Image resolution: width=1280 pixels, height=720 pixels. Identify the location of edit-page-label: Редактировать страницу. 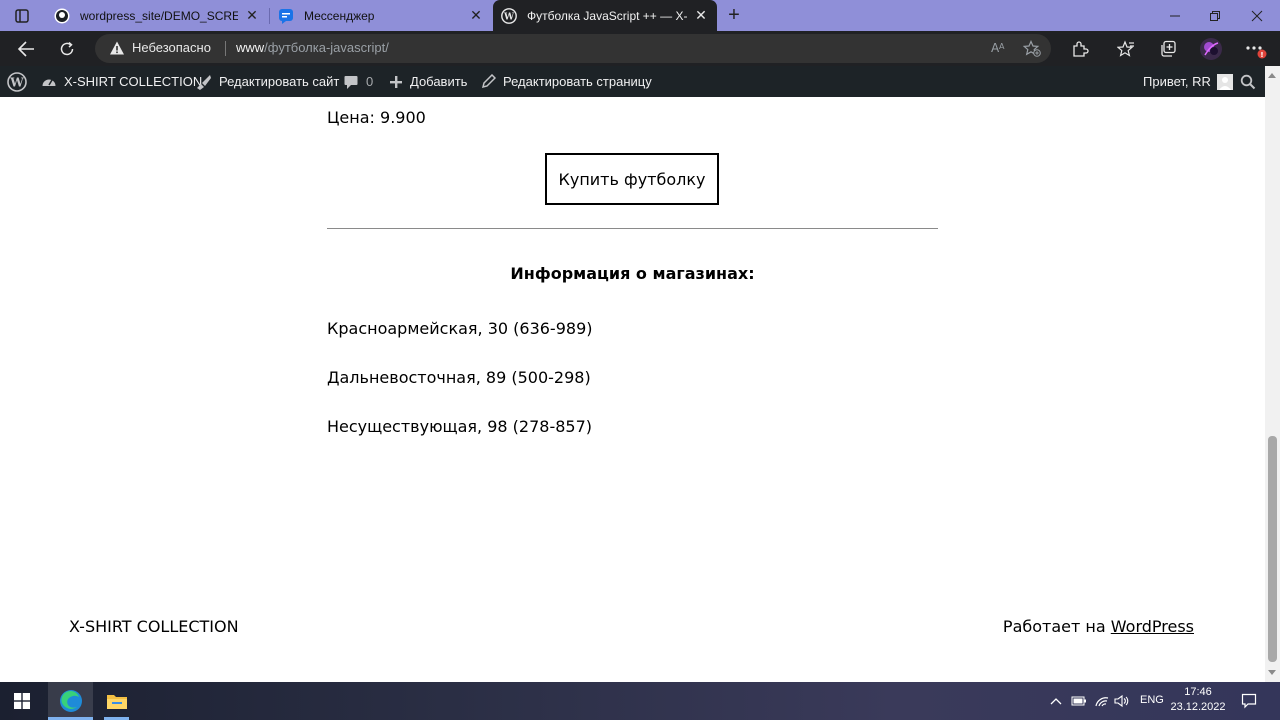
(577, 81).